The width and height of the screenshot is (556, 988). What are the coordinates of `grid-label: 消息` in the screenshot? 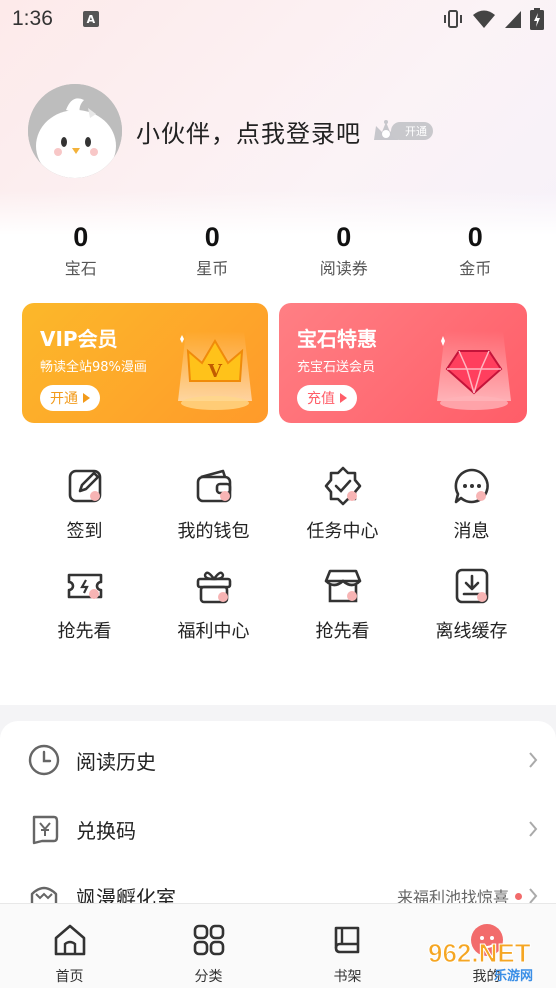 It's located at (471, 531).